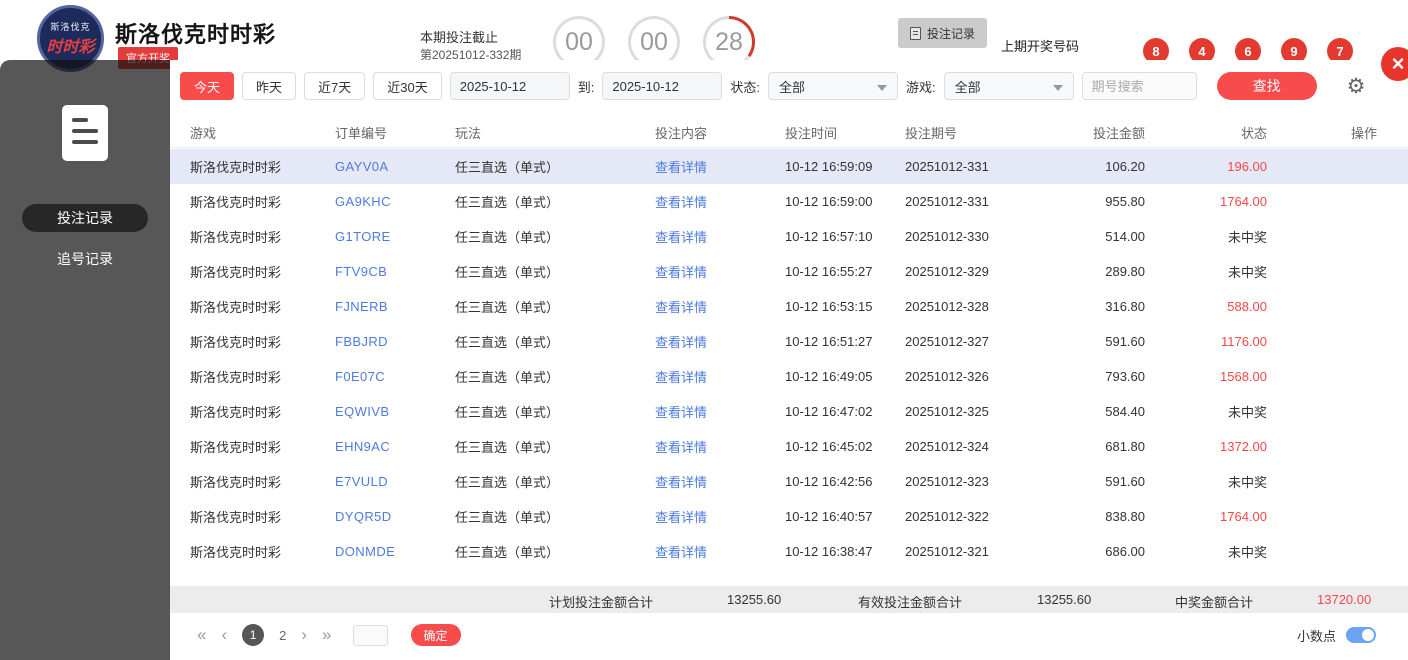 This screenshot has height=660, width=1408. I want to click on bet-record-button: 投注记录, so click(943, 33).